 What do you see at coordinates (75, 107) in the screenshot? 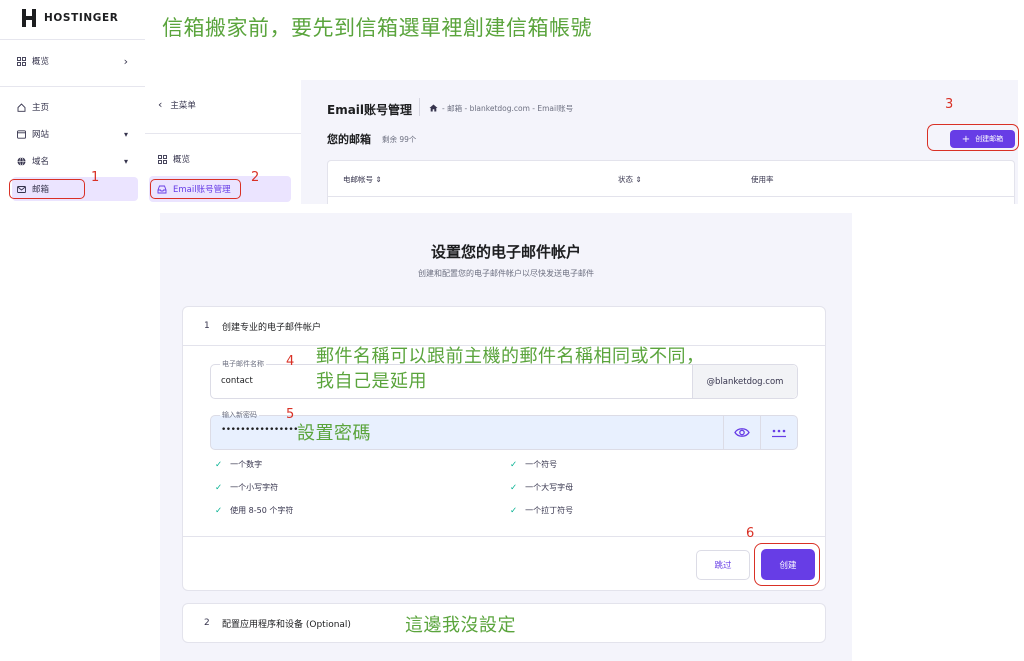
I see `sidebar-item-home: 主页` at bounding box center [75, 107].